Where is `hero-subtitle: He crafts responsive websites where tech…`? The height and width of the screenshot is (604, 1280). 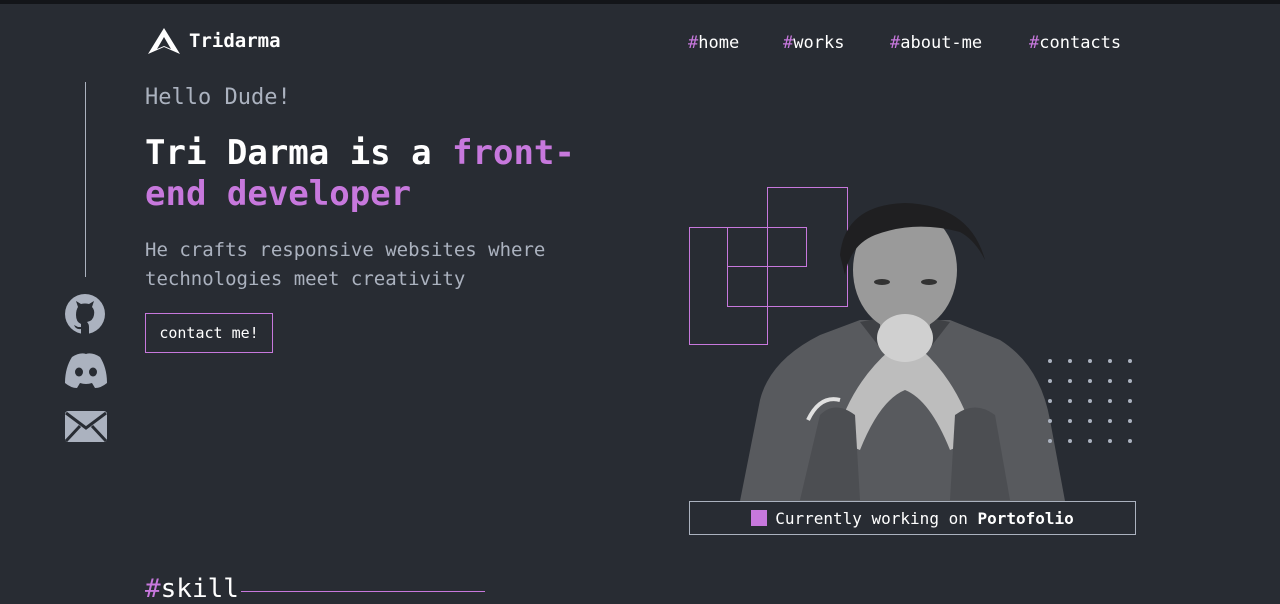
hero-subtitle: He crafts responsive websites where tech… is located at coordinates (345, 264).